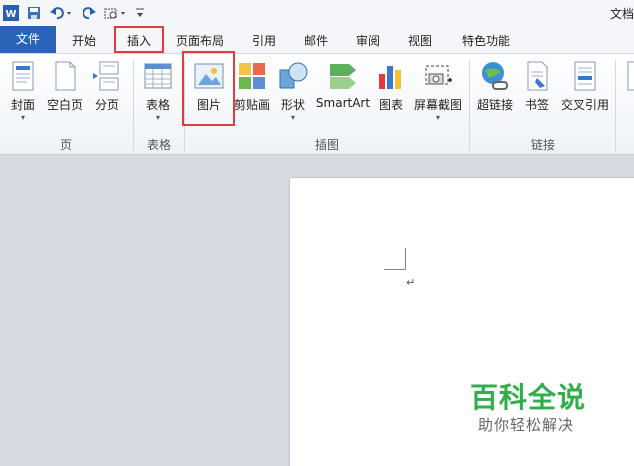  Describe the element at coordinates (65, 145) in the screenshot. I see `group-label-pages: 页` at that location.